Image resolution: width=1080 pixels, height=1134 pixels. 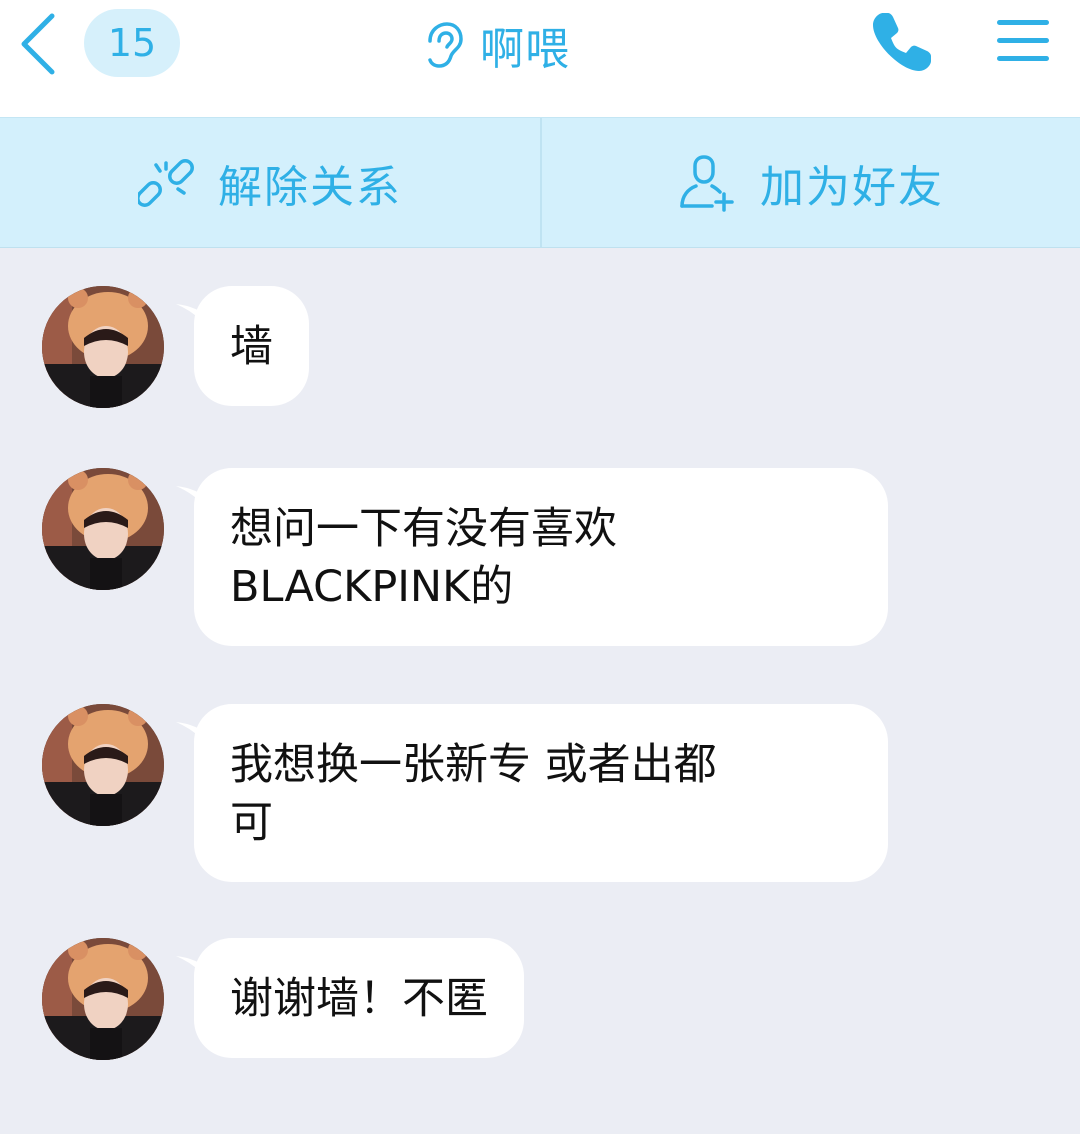 I want to click on chevron-left-icon, so click(x=38, y=44).